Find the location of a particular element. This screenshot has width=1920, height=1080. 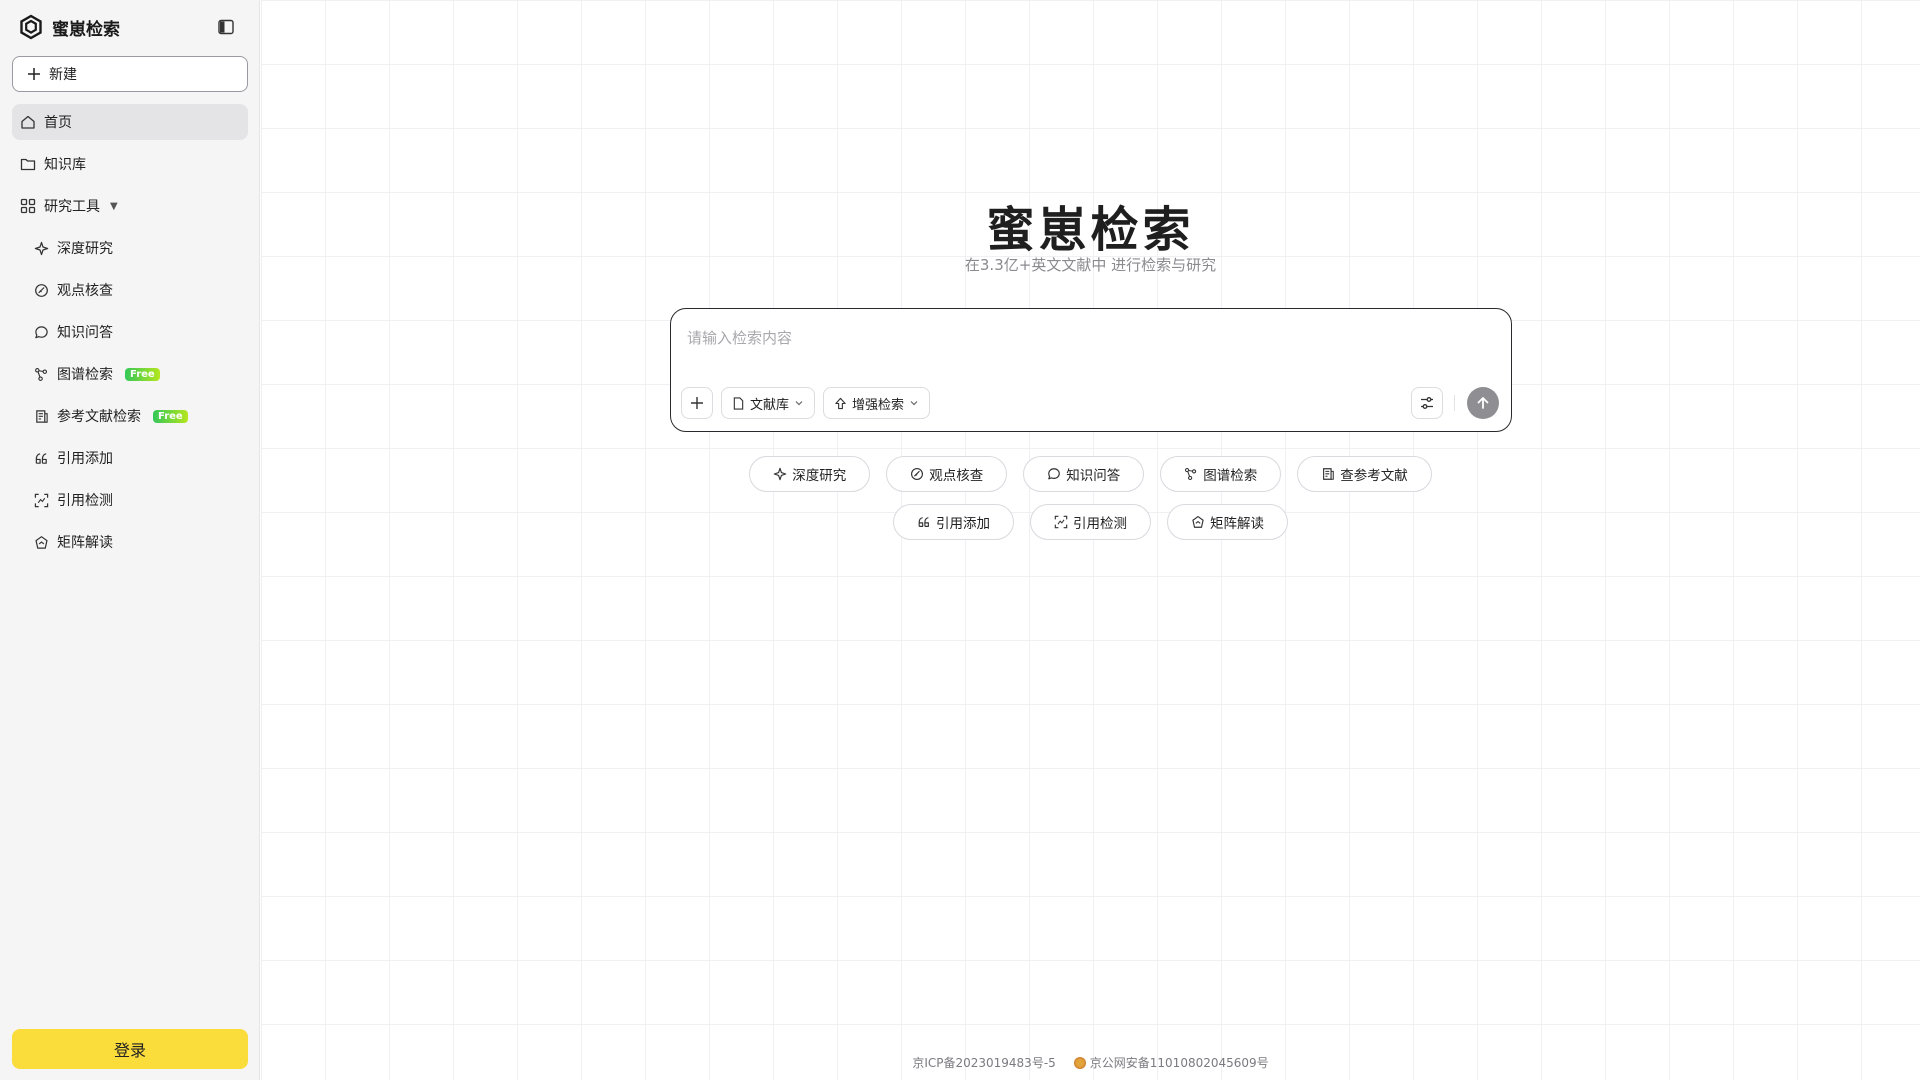

police-text: 京公网安备11010802045609号 is located at coordinates (1179, 1063).